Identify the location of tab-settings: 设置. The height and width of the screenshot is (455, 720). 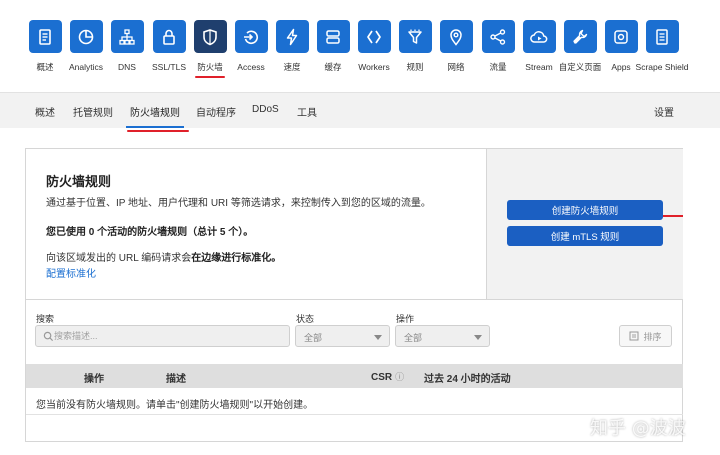
(664, 111).